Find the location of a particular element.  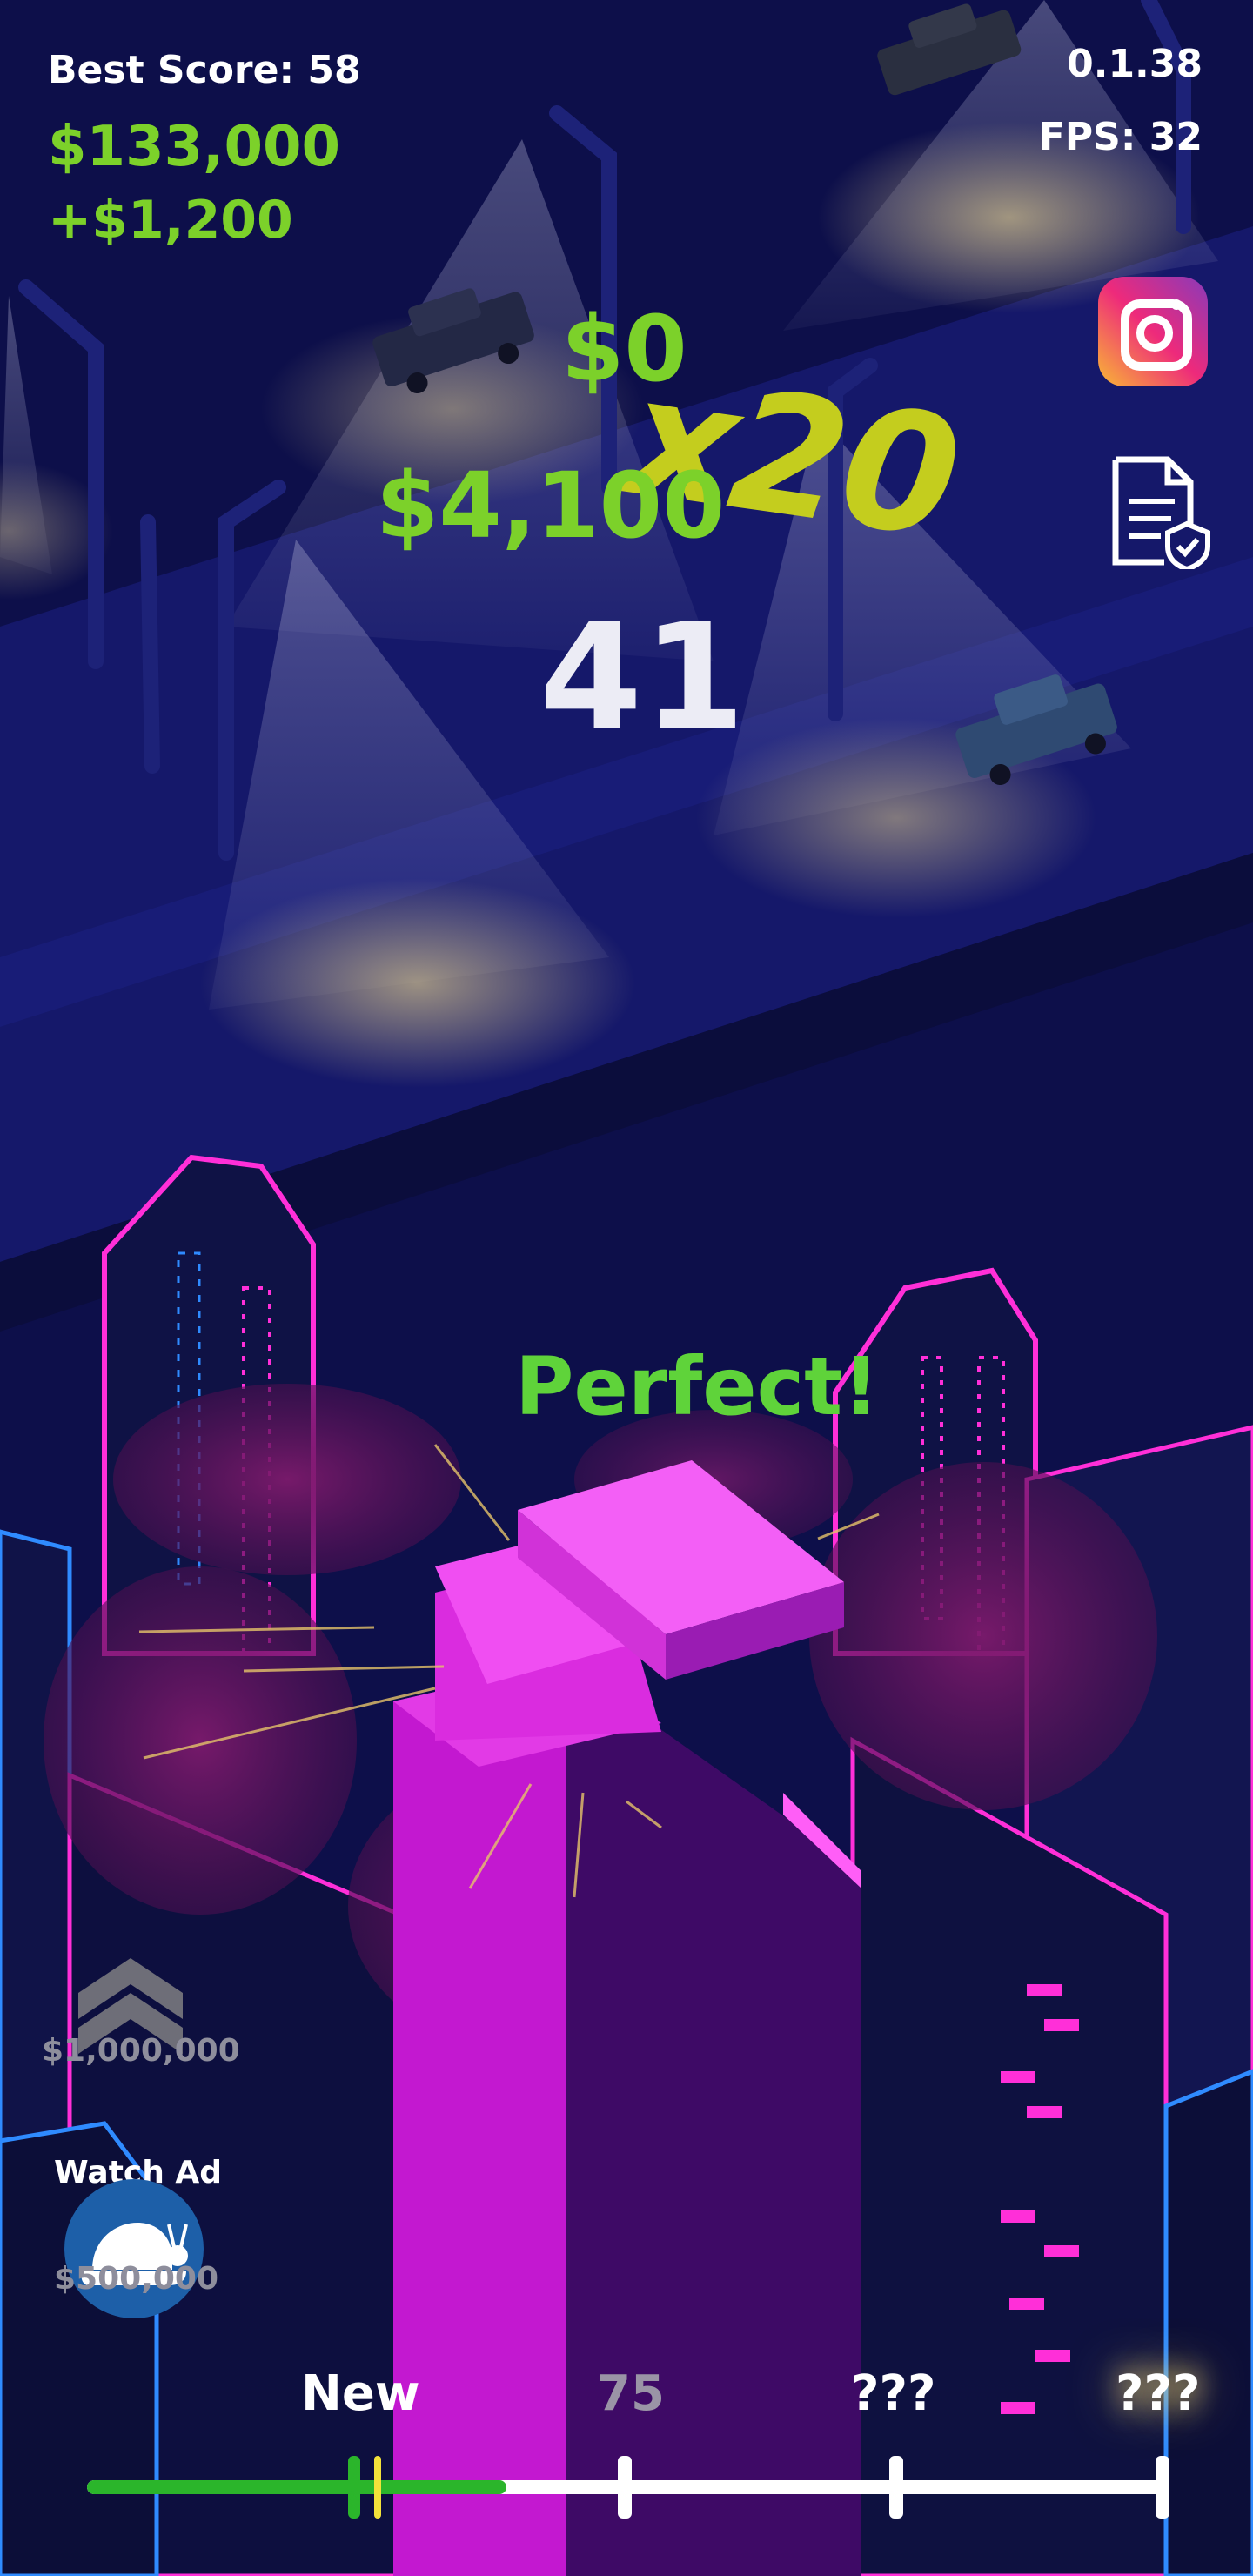

slow-motion-price: $500,000 is located at coordinates (136, 2279).